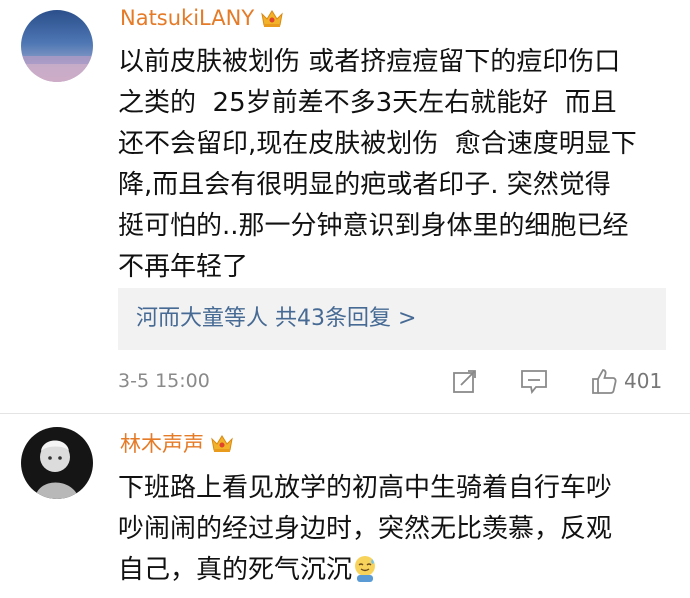  What do you see at coordinates (164, 381) in the screenshot?
I see `timestamp: 3-5 15:00` at bounding box center [164, 381].